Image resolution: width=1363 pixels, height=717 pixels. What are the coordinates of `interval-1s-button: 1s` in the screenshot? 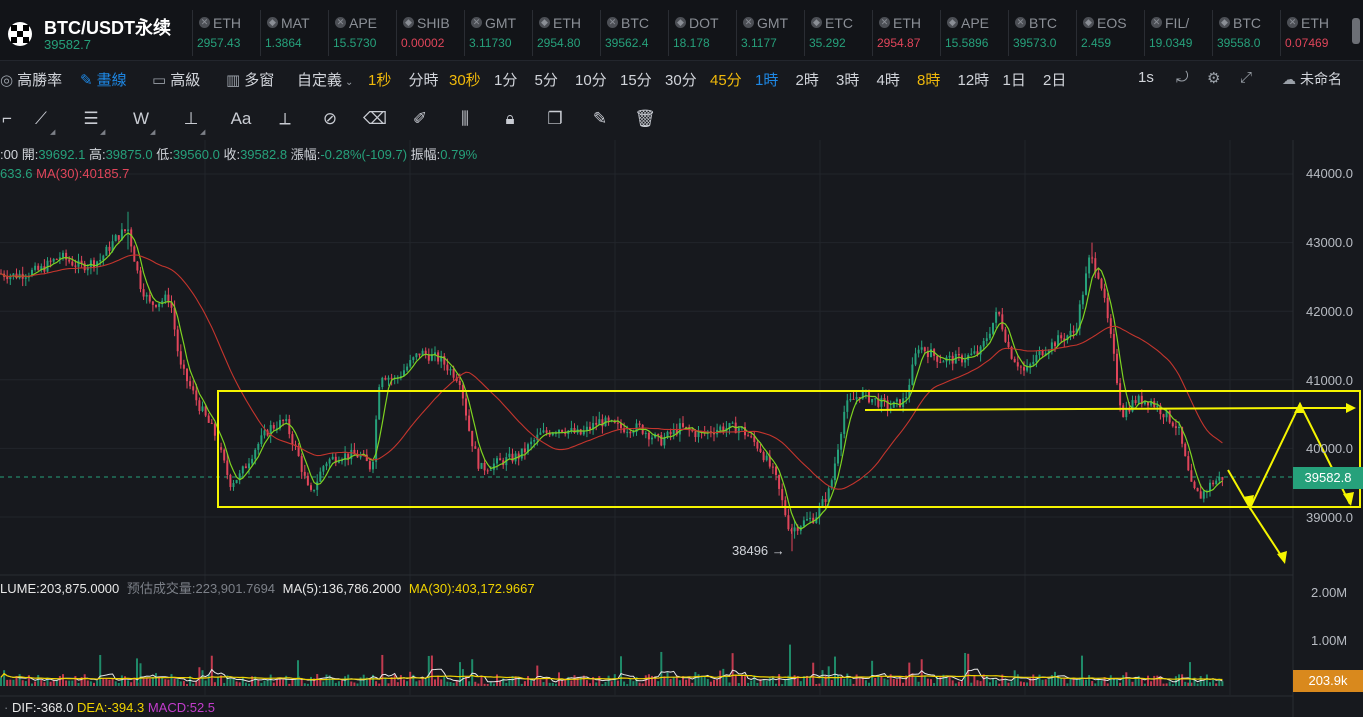 It's located at (1146, 77).